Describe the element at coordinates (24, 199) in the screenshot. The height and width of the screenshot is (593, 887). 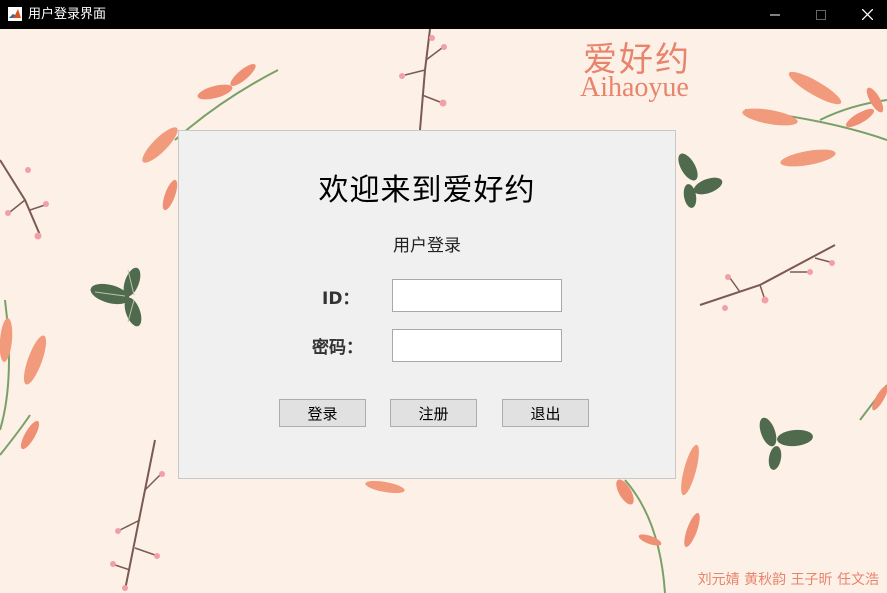
I see `pink-bud-twig-left` at that location.